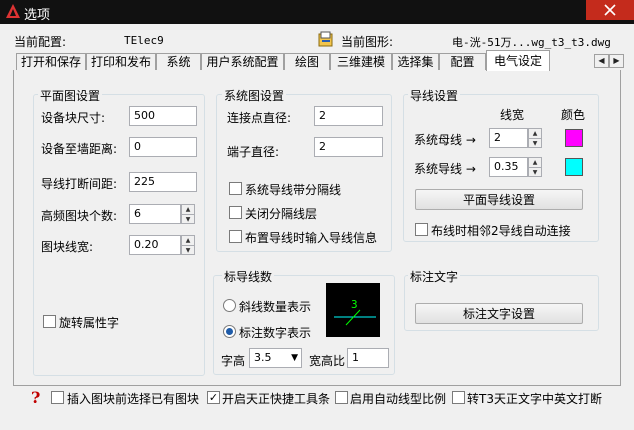 This screenshot has height=430, width=634. What do you see at coordinates (294, 358) in the screenshot?
I see `chevron-down-icon: ▼` at bounding box center [294, 358].